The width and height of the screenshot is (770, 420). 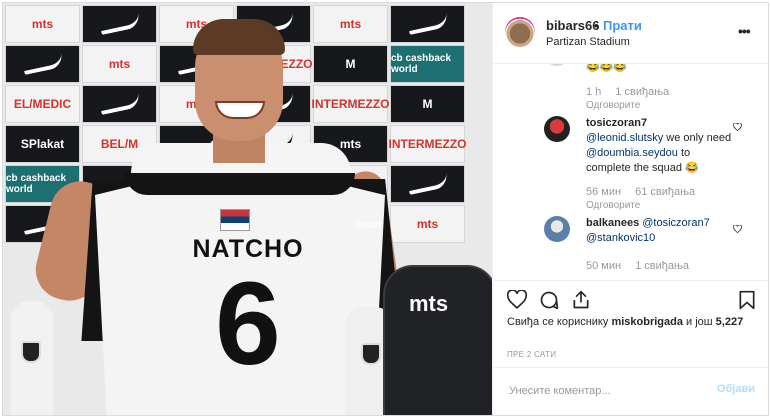 I want to click on share-icon, so click(x=581, y=300).